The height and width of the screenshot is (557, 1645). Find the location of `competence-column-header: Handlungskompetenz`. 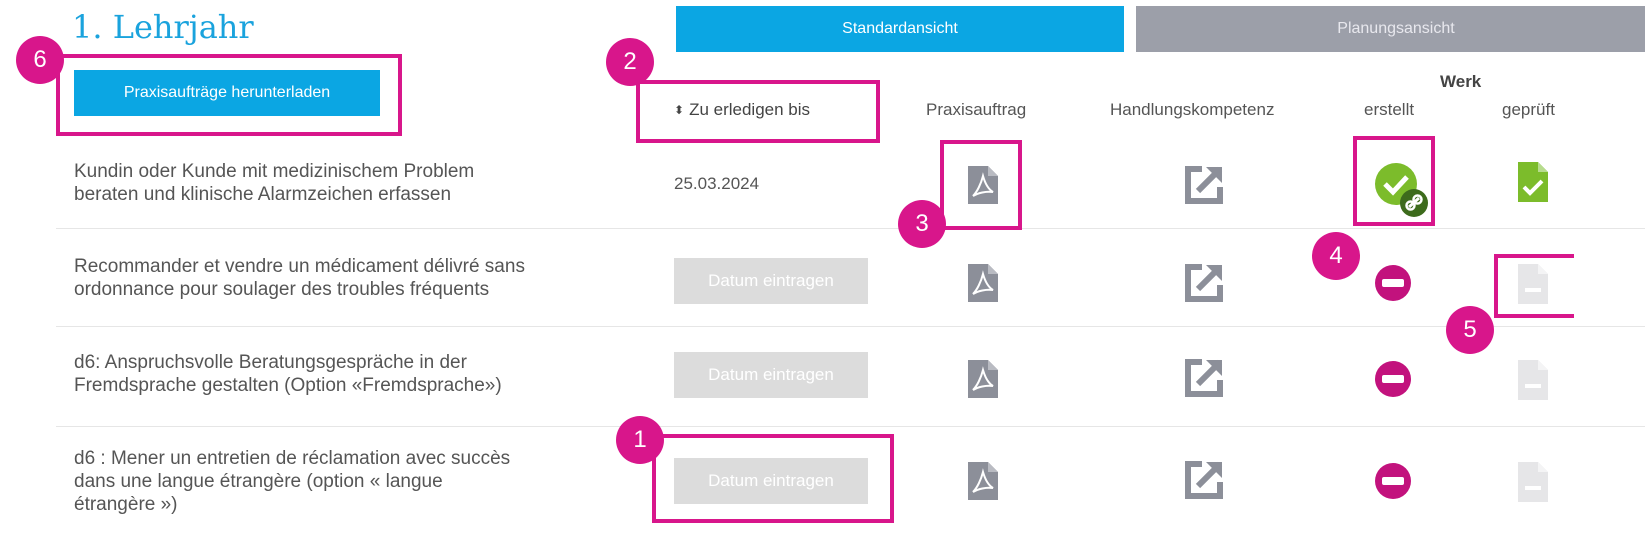

competence-column-header: Handlungskompetenz is located at coordinates (1192, 109).